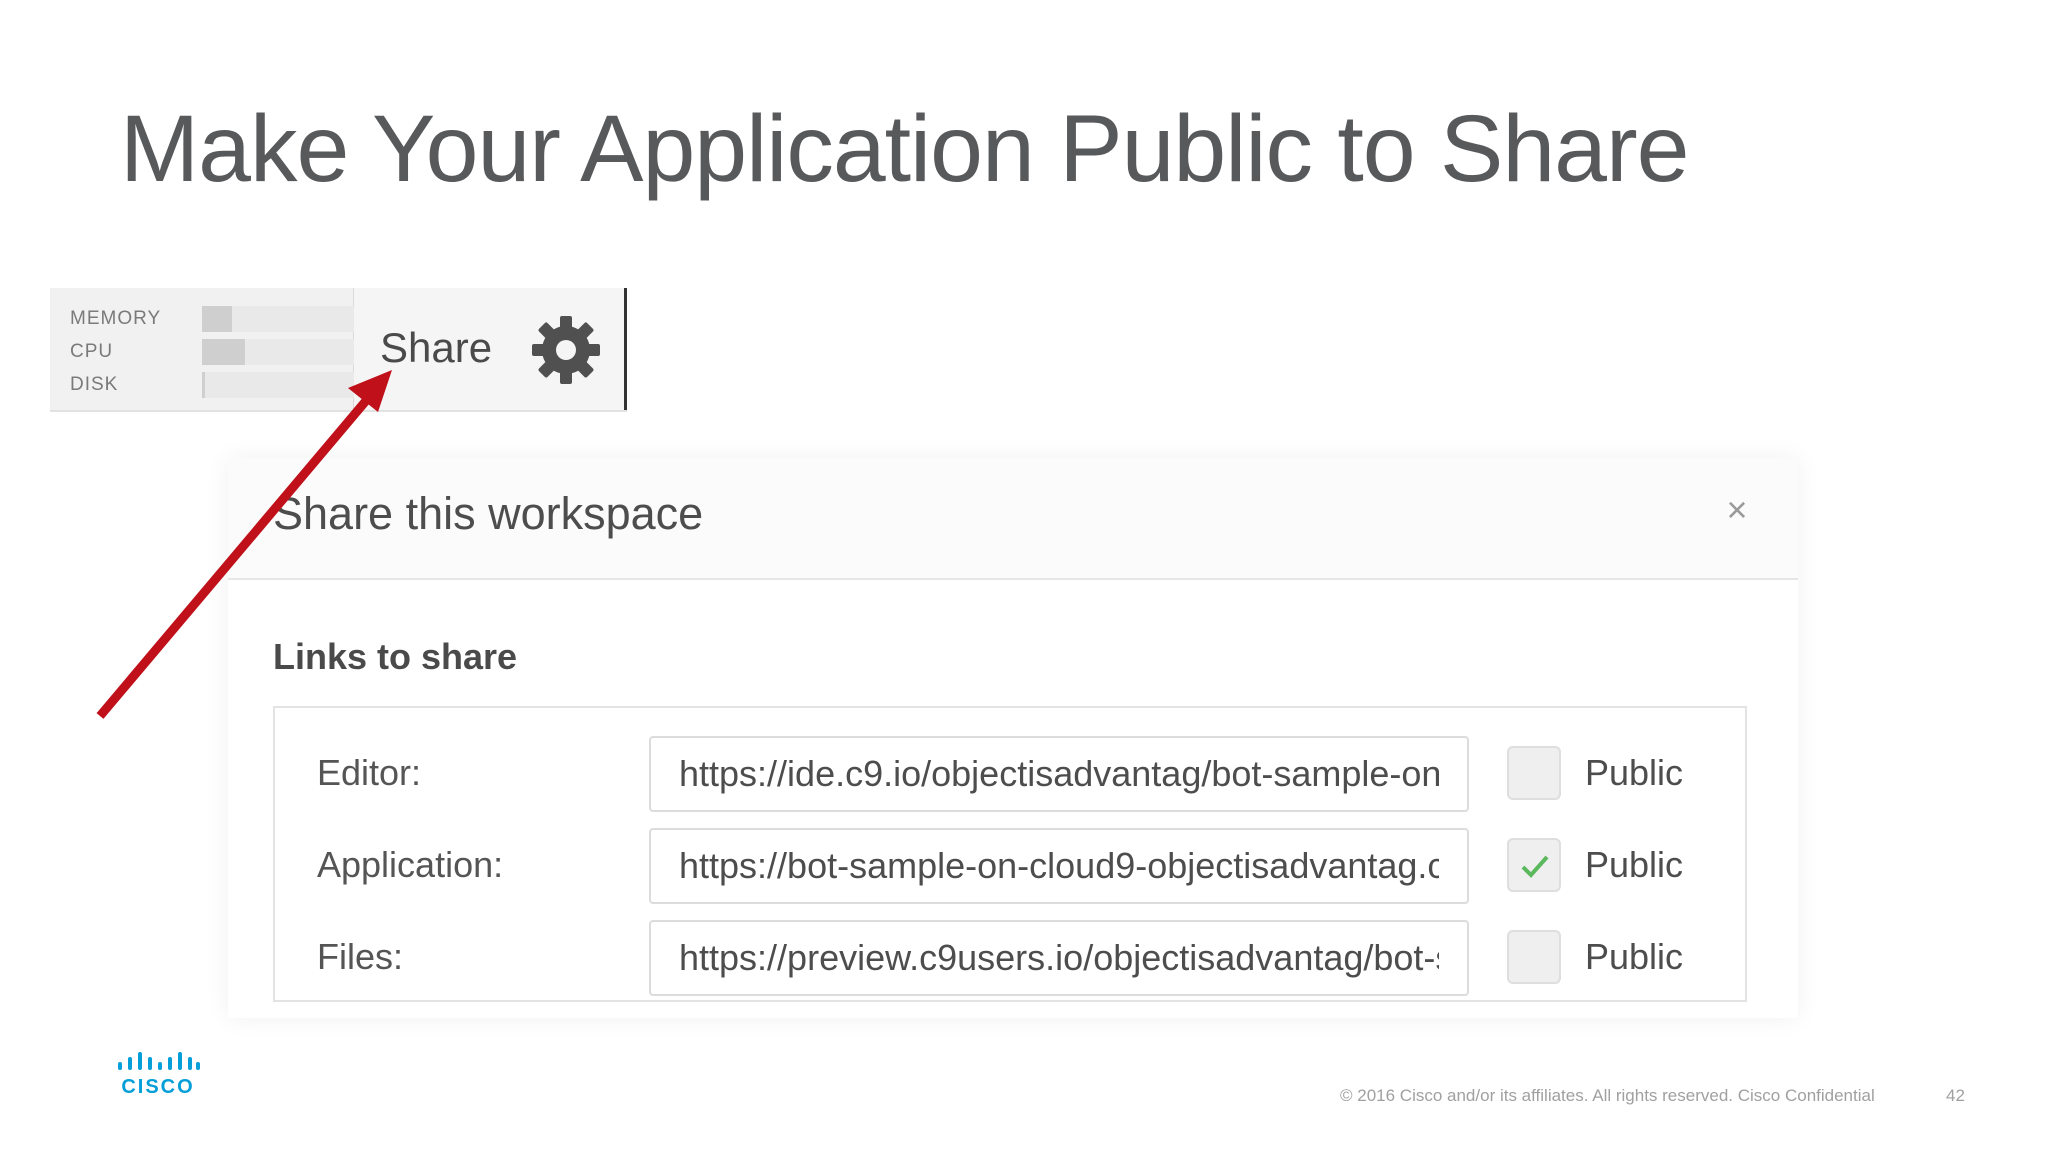  Describe the element at coordinates (92, 351) in the screenshot. I see `meter-label-cpu: CPU` at that location.